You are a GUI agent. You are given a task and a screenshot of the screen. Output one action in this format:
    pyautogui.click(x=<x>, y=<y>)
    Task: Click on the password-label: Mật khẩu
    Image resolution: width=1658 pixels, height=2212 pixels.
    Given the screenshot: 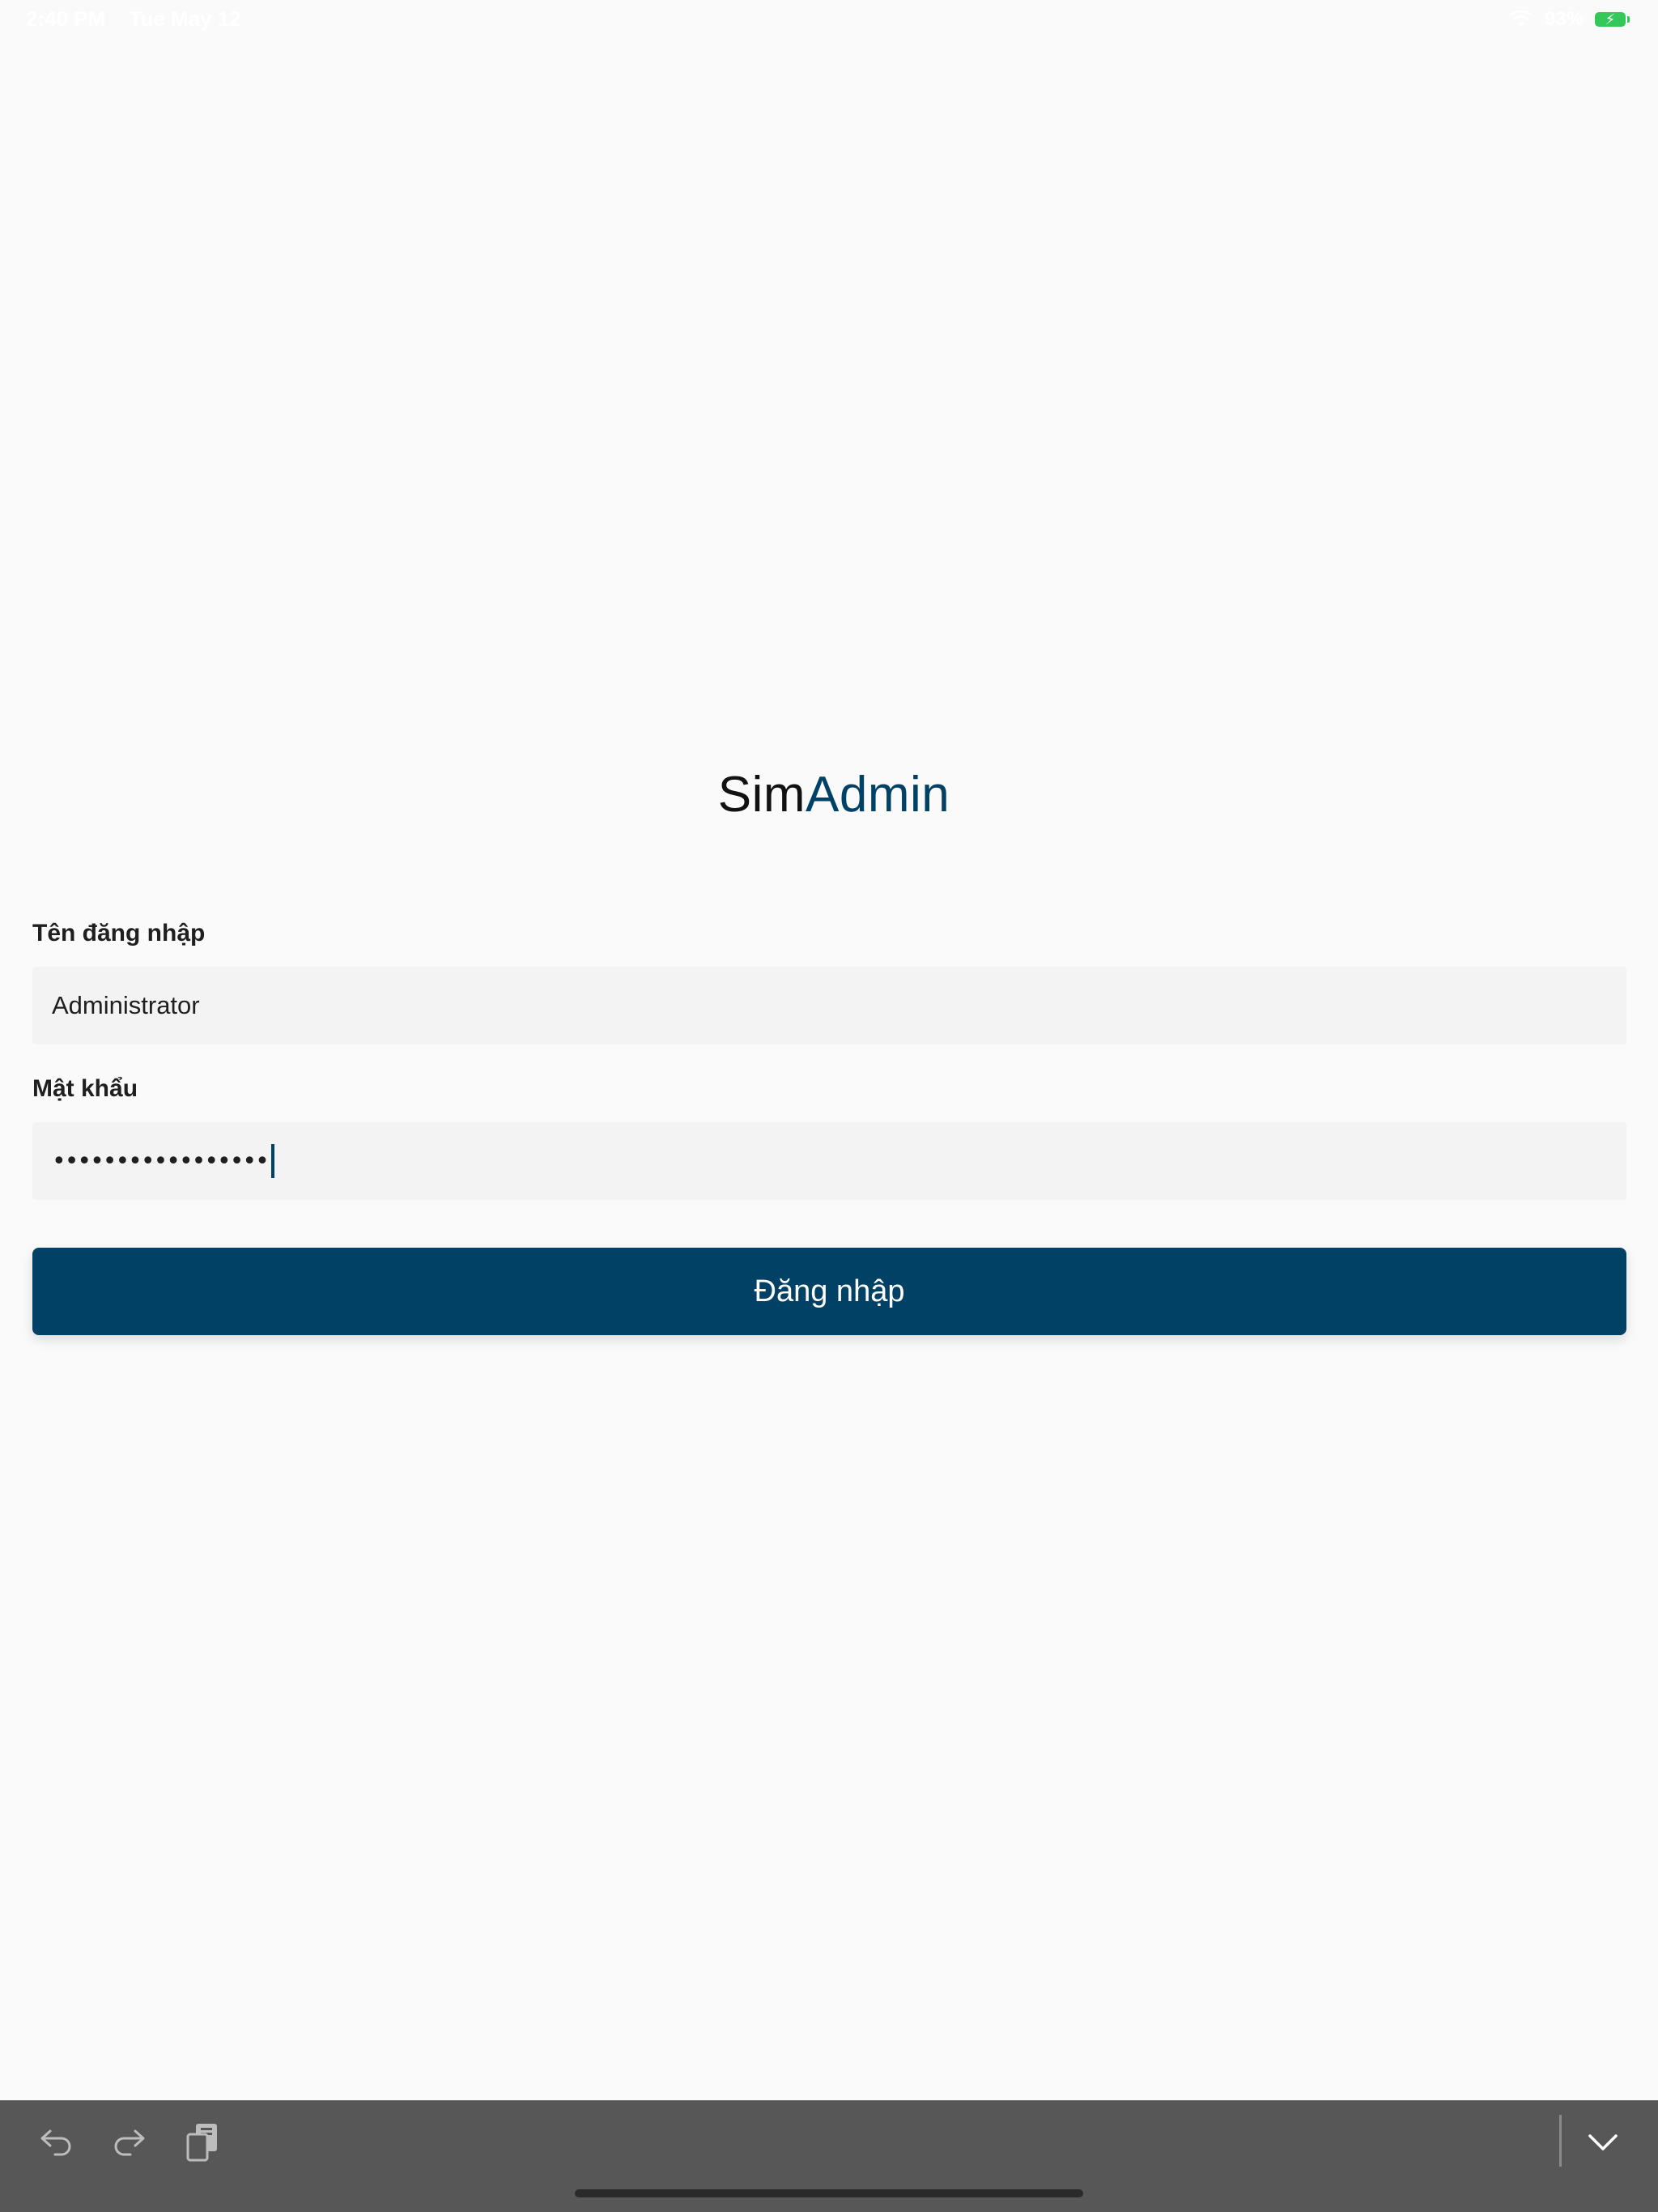 What is the action you would take?
    pyautogui.click(x=85, y=1088)
    